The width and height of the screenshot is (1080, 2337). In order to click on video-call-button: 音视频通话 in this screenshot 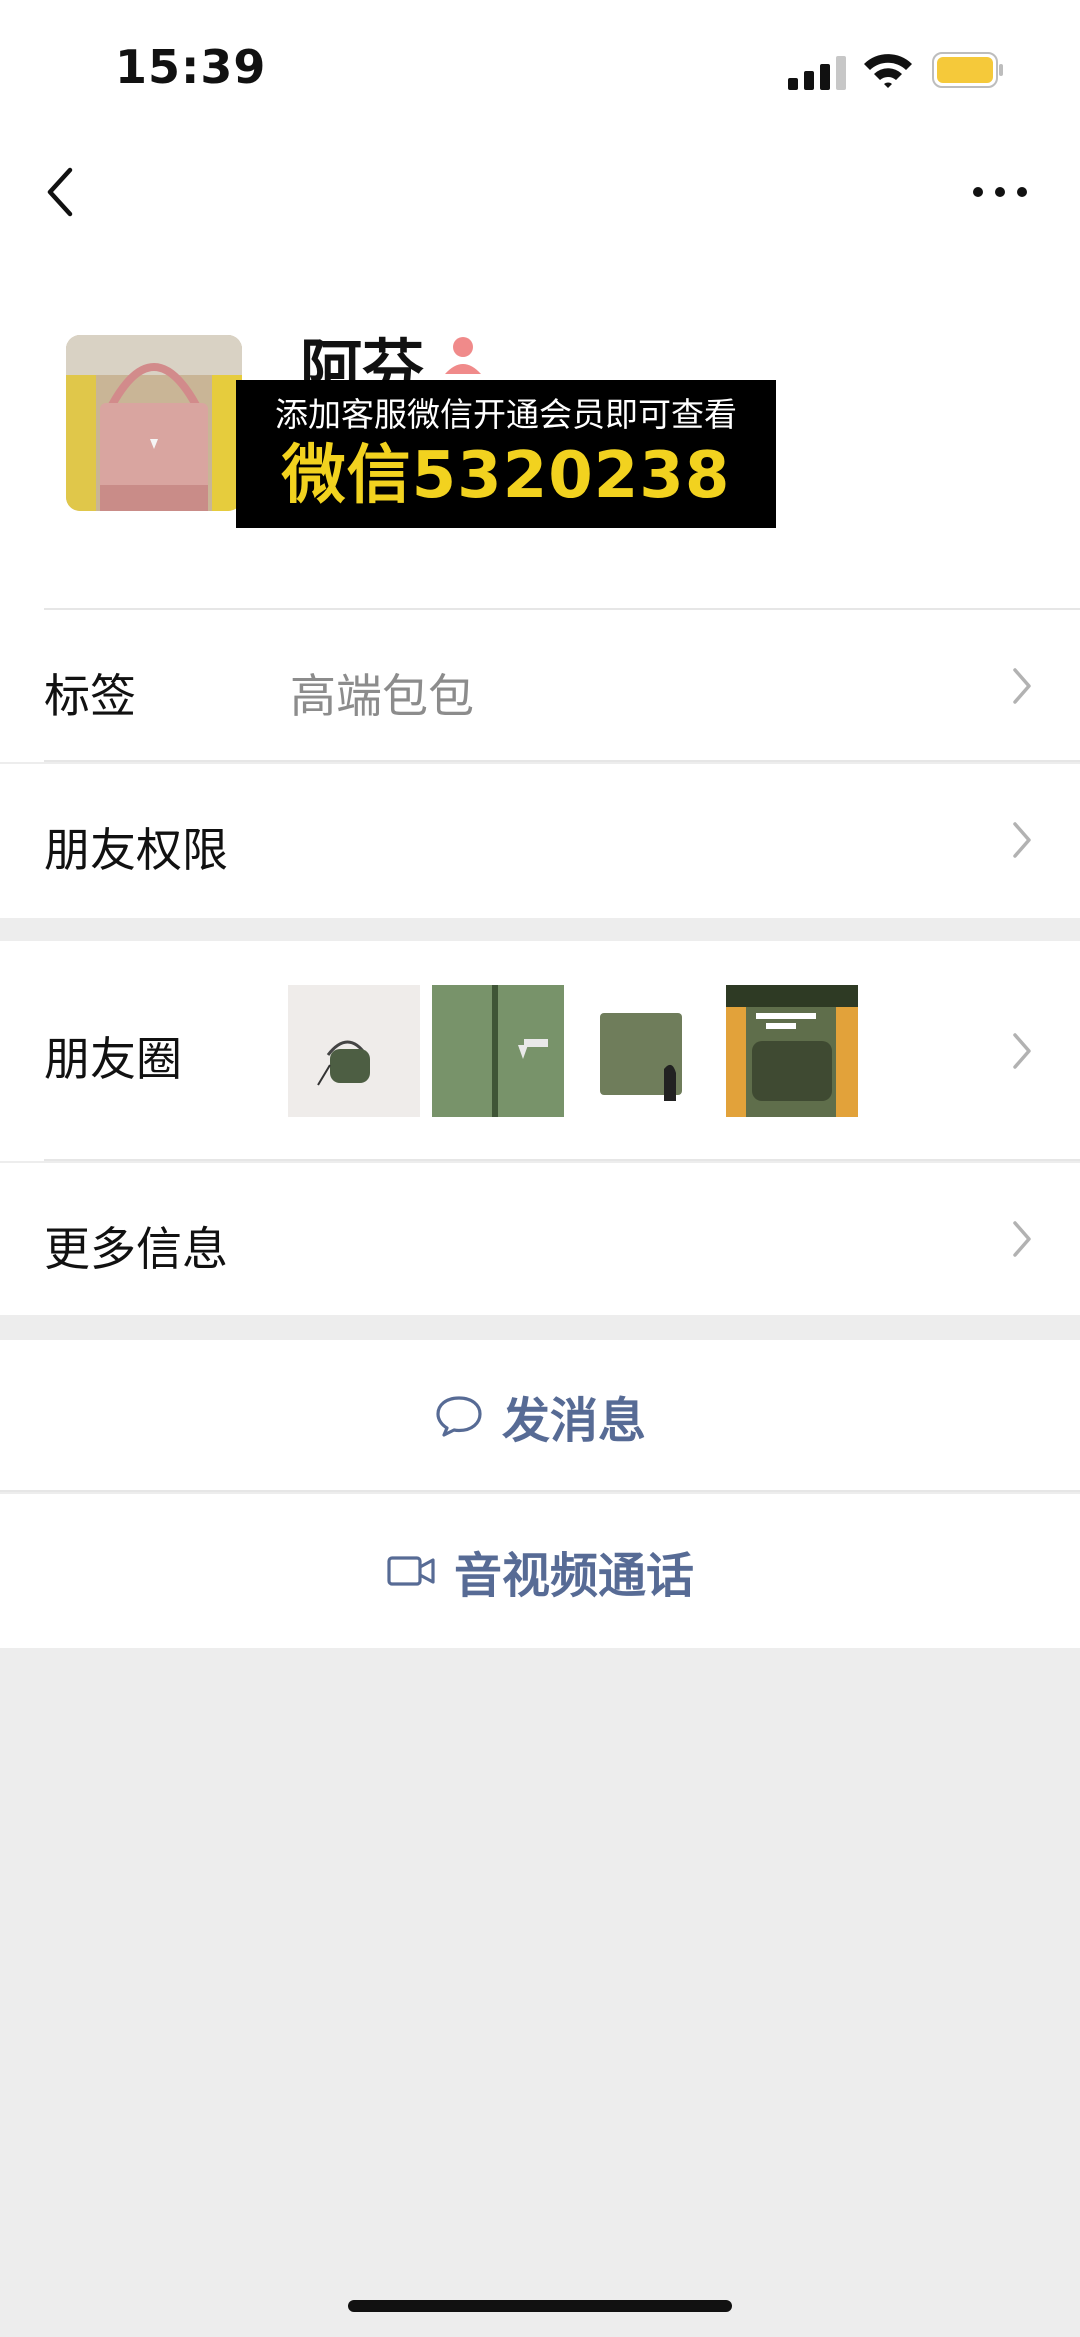, I will do `click(540, 1571)`.